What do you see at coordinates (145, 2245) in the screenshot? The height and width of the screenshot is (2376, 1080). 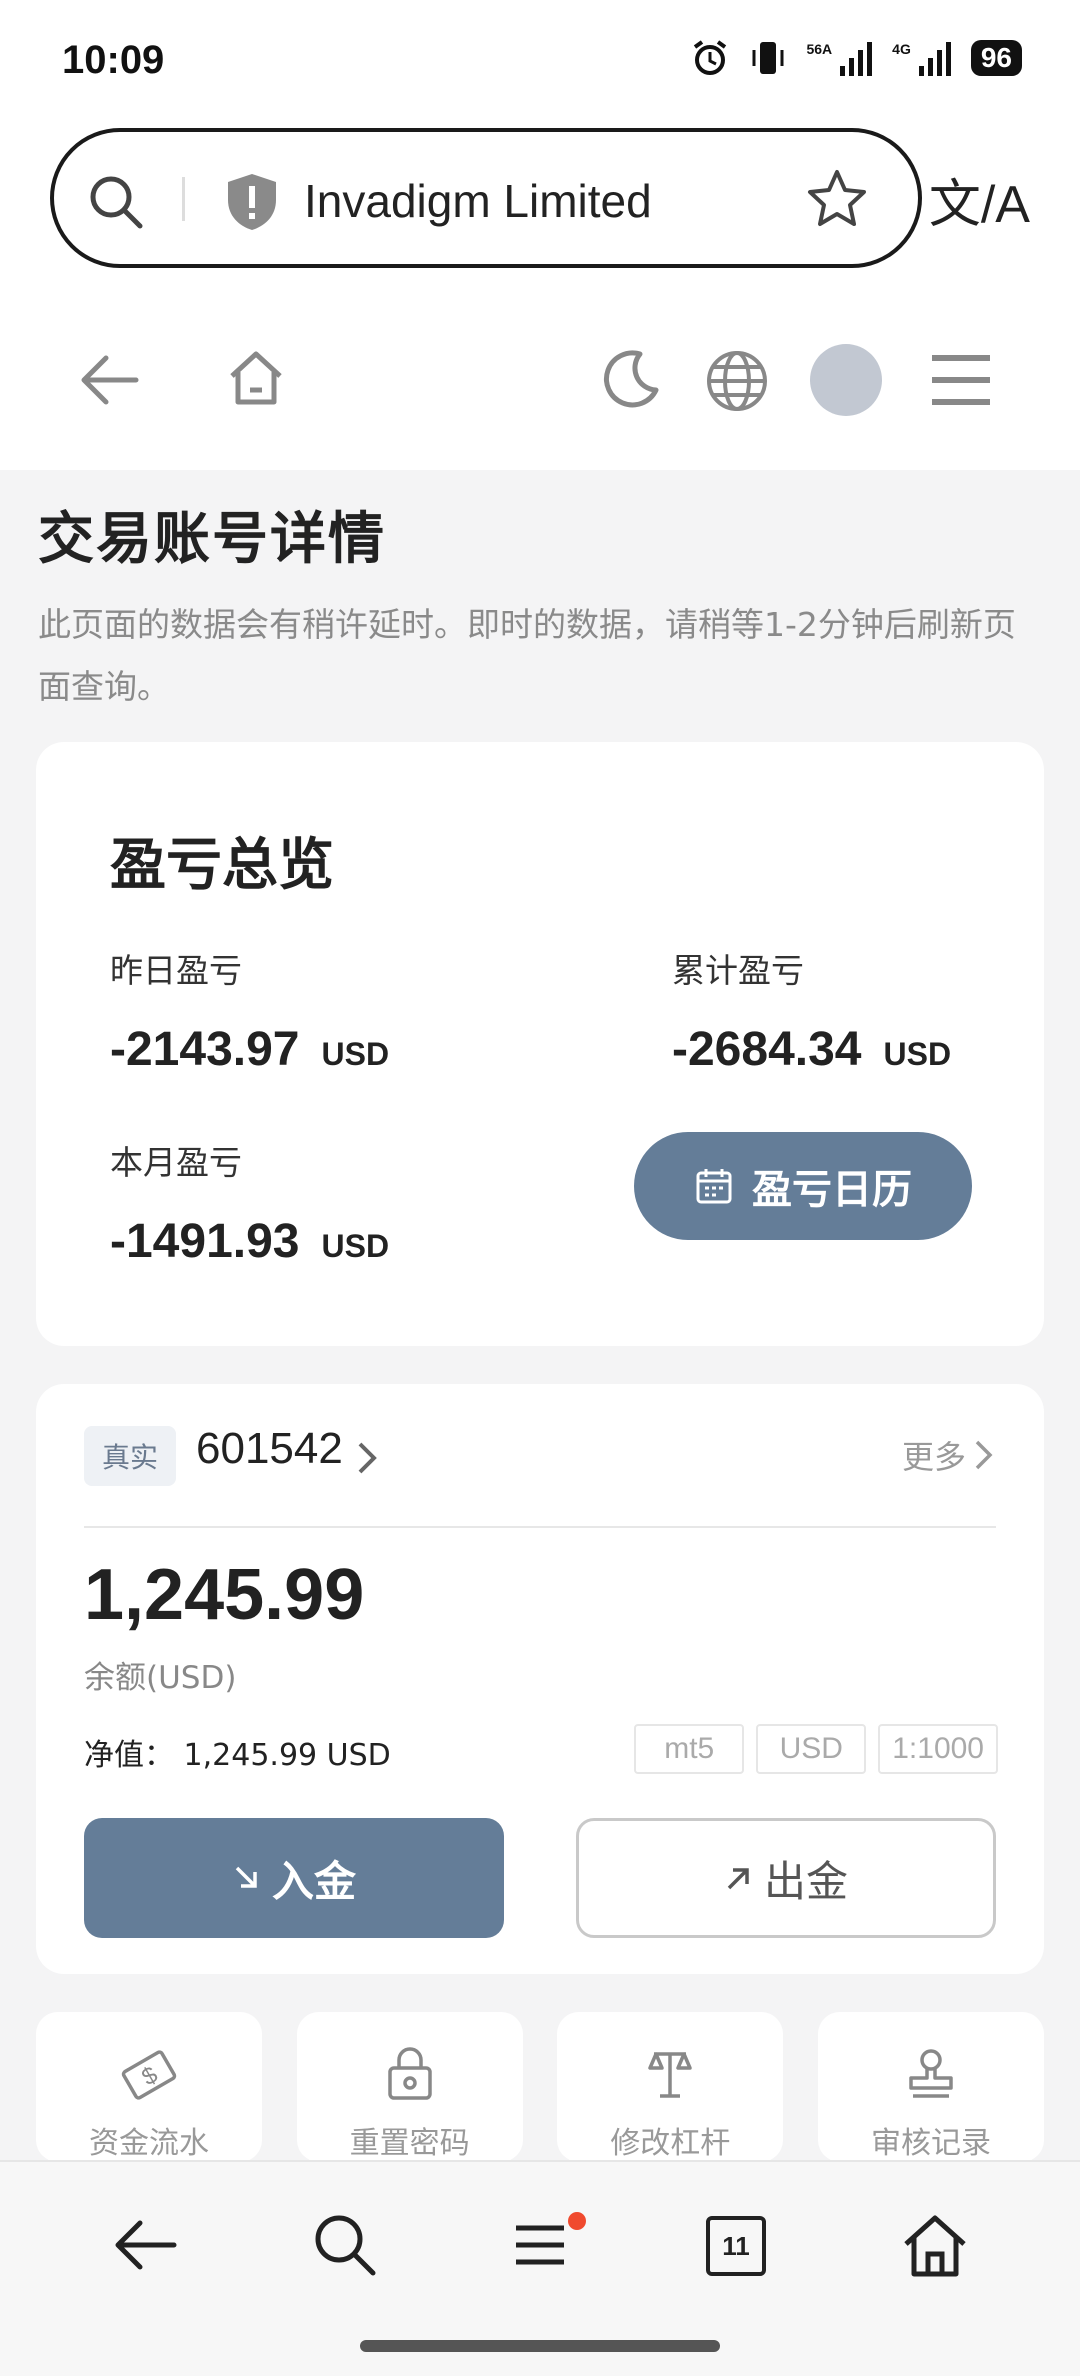 I see `browser-back-icon` at bounding box center [145, 2245].